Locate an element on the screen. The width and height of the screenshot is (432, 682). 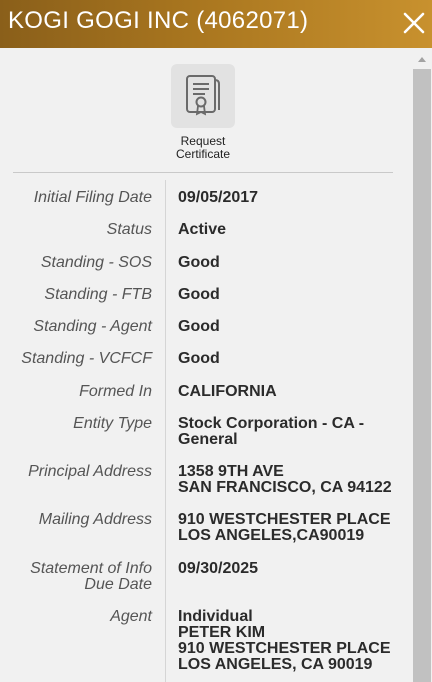
detail-label: Standing - VCFCF is located at coordinates (86, 358).